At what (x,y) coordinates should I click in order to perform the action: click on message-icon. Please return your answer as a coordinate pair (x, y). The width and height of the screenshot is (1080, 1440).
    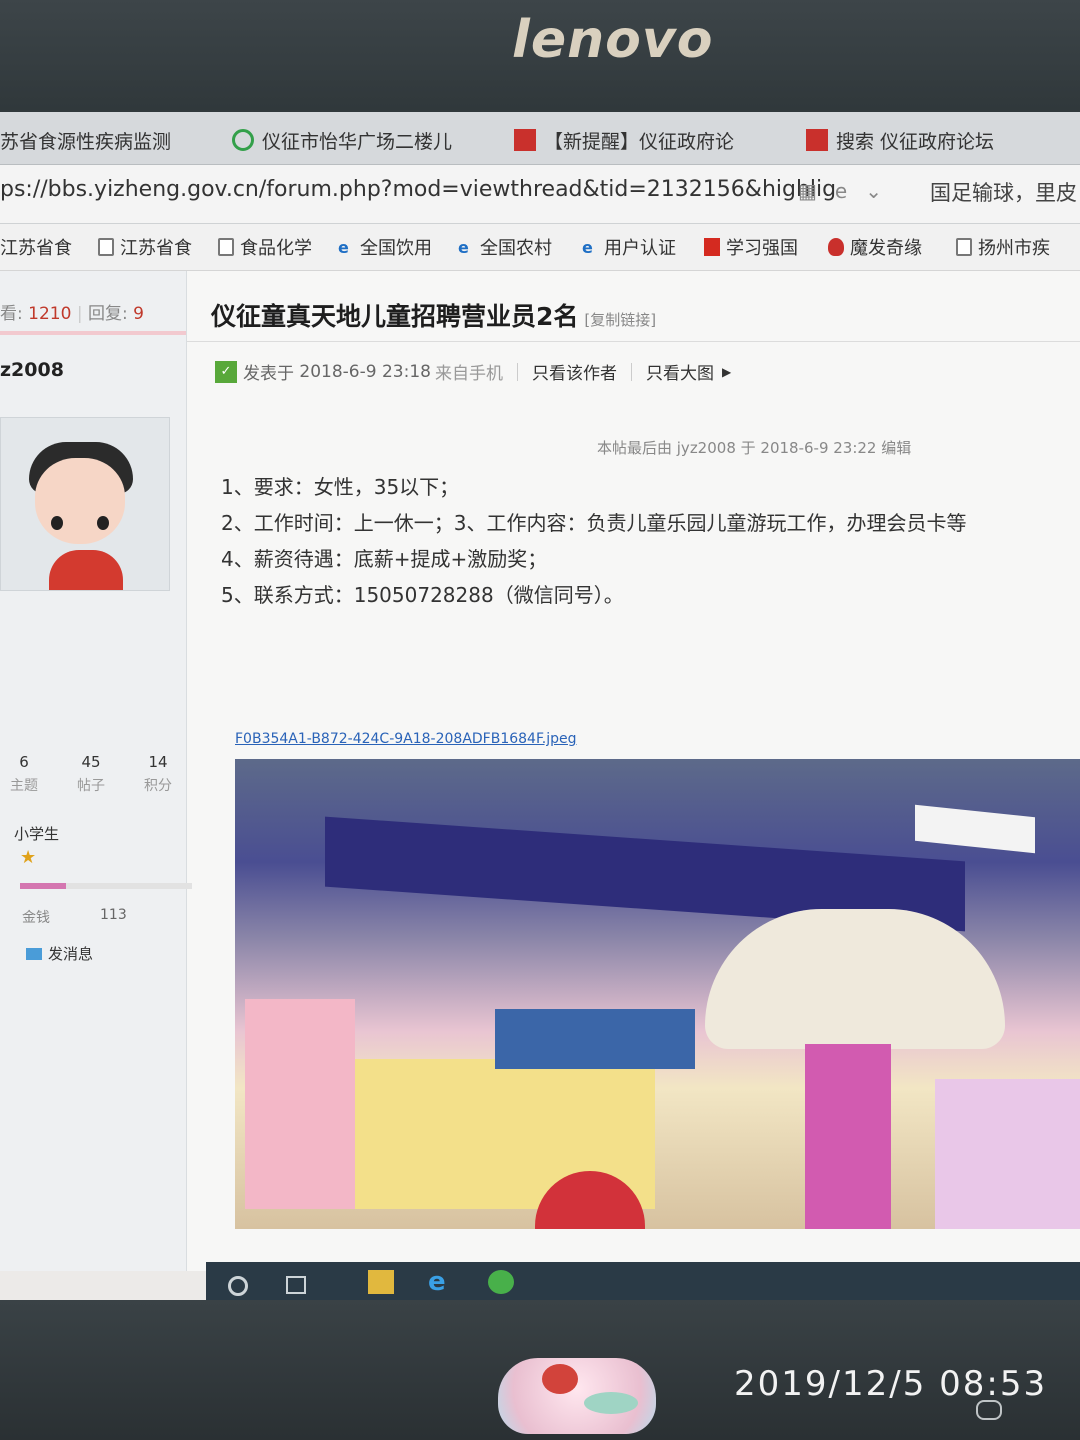
    Looking at the image, I should click on (34, 953).